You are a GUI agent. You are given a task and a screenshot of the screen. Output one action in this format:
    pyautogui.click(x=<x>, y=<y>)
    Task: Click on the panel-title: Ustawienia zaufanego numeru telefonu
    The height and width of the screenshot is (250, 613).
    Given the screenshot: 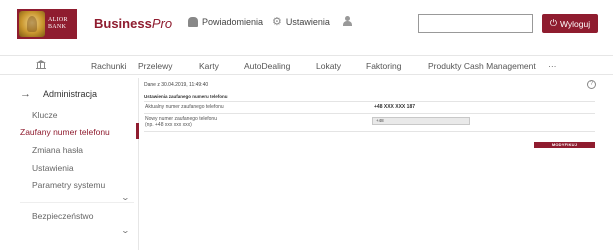 What is the action you would take?
    pyautogui.click(x=186, y=96)
    